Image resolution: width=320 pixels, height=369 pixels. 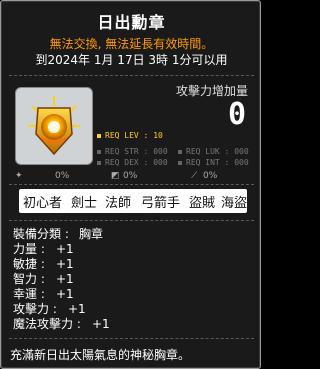 What do you see at coordinates (118, 203) in the screenshot?
I see `job-magician: 法師` at bounding box center [118, 203].